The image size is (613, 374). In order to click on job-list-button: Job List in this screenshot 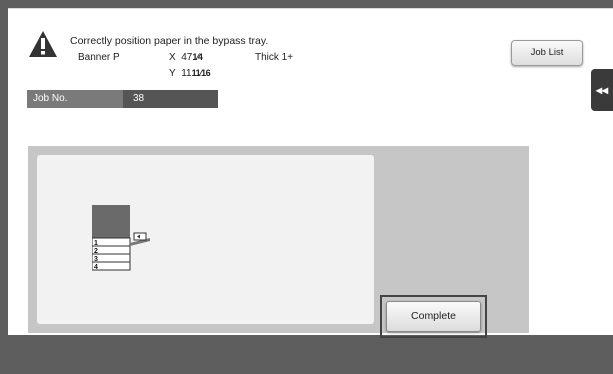, I will do `click(547, 53)`.